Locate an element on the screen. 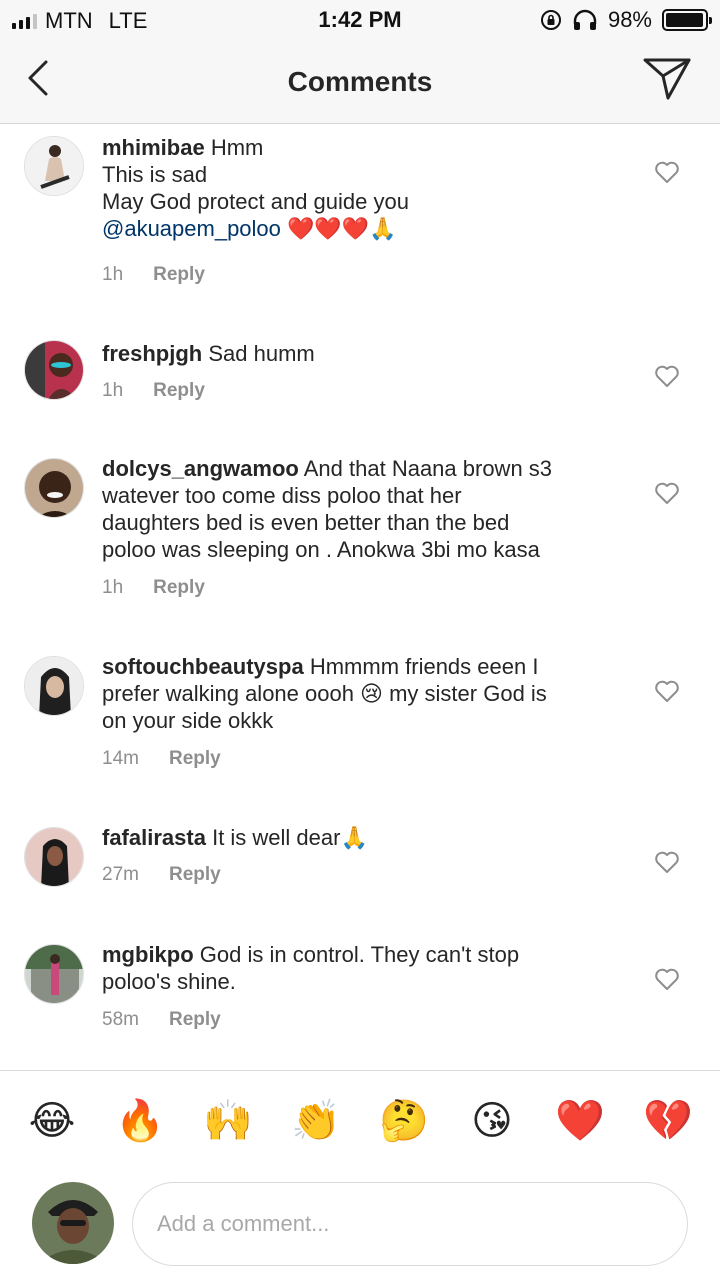 The height and width of the screenshot is (1280, 720). comment-line: Hmmmm friends eeen I is located at coordinates (424, 666).